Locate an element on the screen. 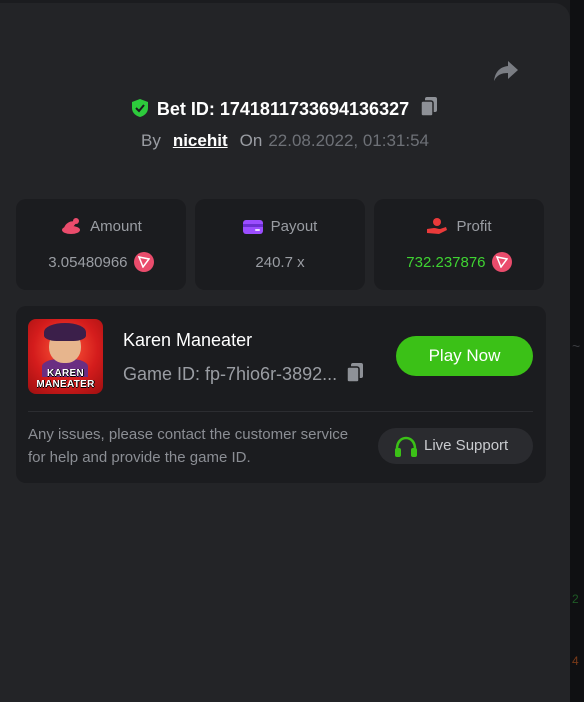 Image resolution: width=584 pixels, height=702 pixels. amount-value: 3.05480966 is located at coordinates (88, 262).